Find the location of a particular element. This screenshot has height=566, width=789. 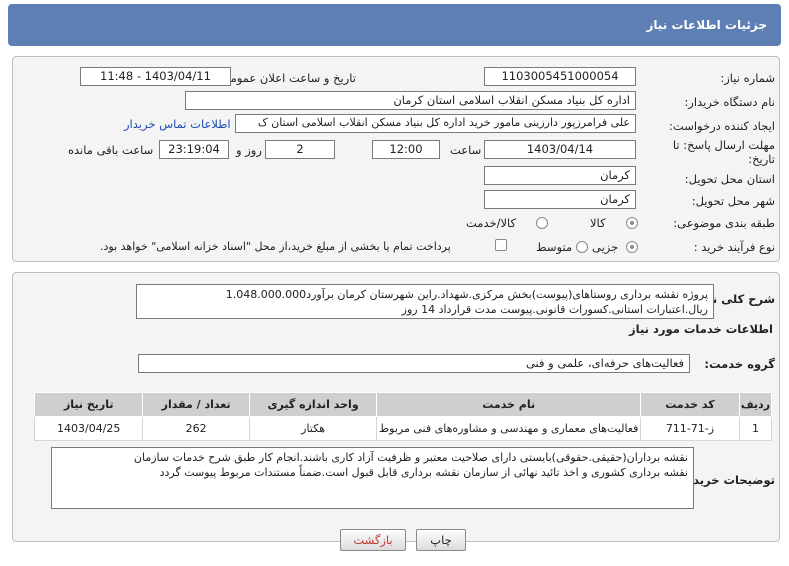

need-number-field: 1103005451000054 is located at coordinates (560, 76).